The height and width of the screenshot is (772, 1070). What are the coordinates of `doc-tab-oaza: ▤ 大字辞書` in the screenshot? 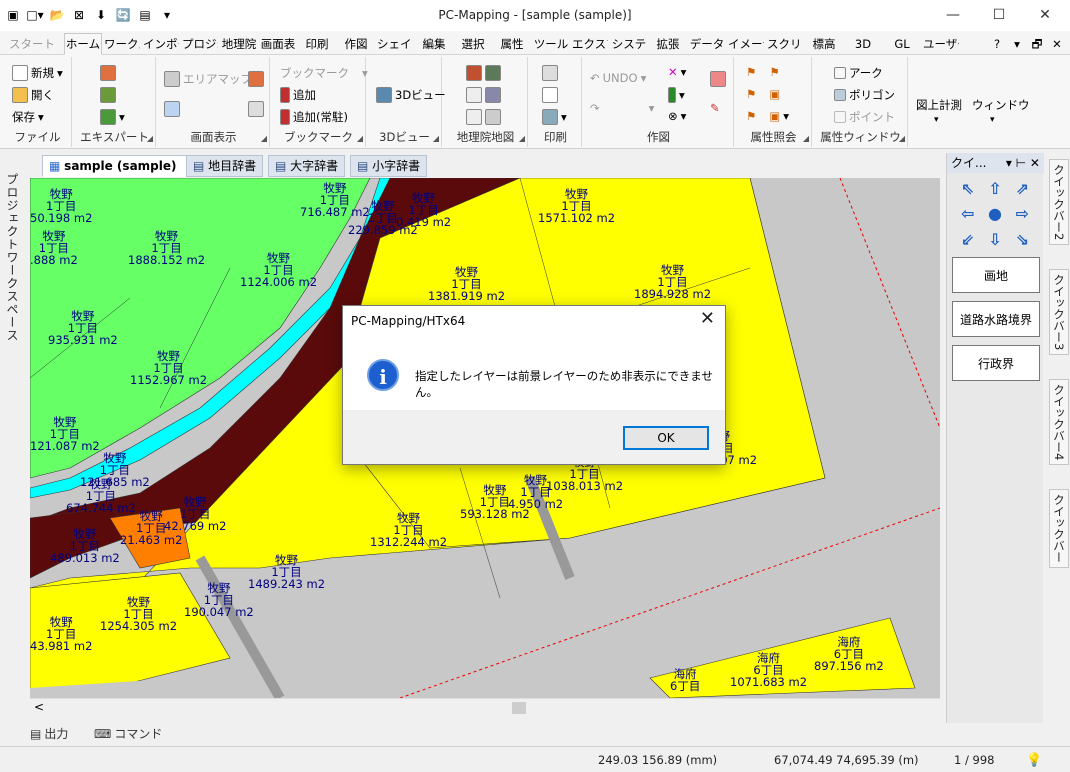 It's located at (307, 166).